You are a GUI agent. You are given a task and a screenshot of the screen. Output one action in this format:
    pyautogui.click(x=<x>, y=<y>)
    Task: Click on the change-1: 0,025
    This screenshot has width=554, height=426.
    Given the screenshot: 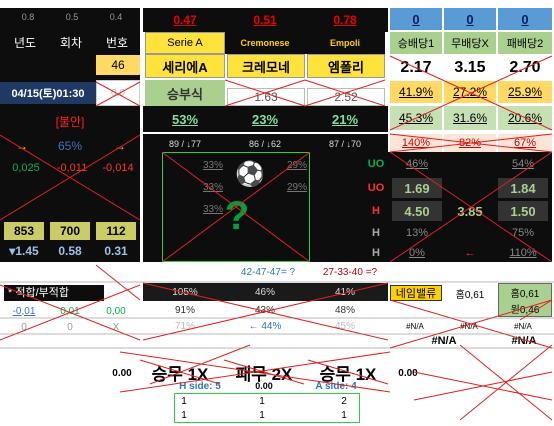 What is the action you would take?
    pyautogui.click(x=26, y=168)
    